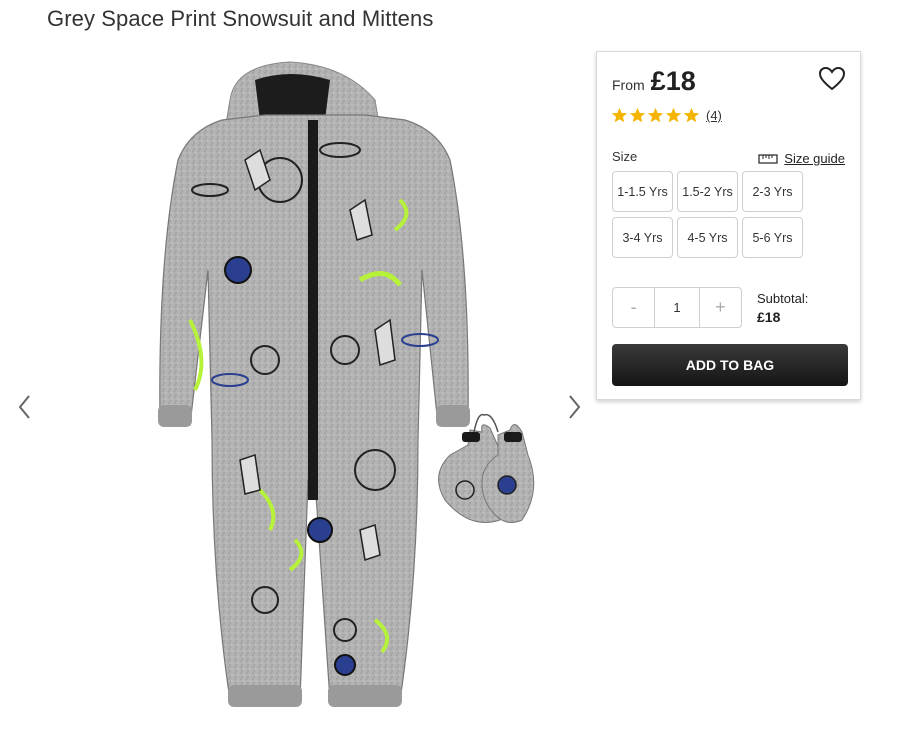  What do you see at coordinates (769, 317) in the screenshot?
I see `subtotal-value: £18` at bounding box center [769, 317].